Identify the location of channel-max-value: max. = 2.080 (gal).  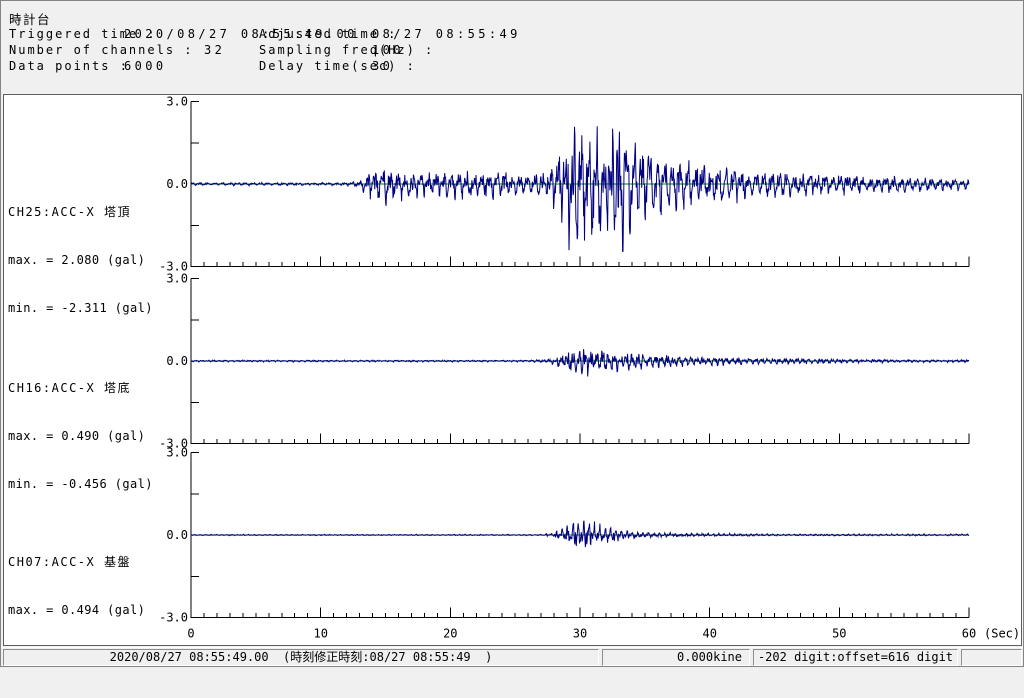
(77, 260).